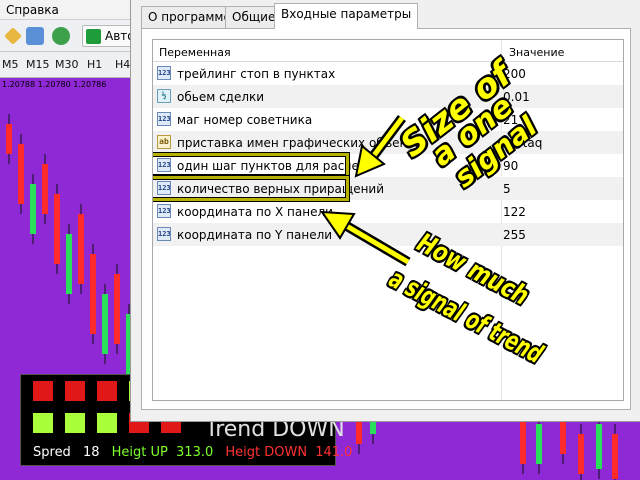  What do you see at coordinates (19, 84) in the screenshot?
I see `price-label: 1.20788` at bounding box center [19, 84].